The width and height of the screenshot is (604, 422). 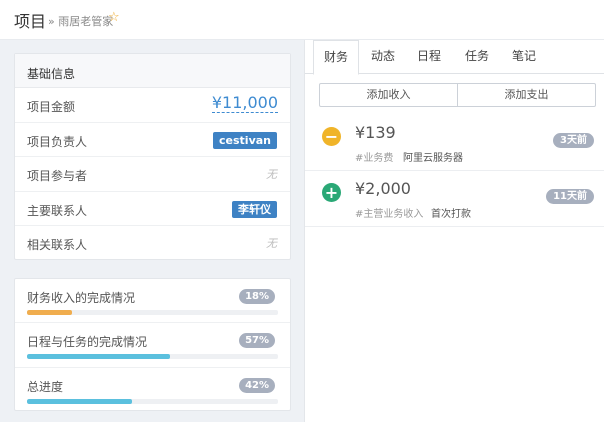 What do you see at coordinates (331, 136) in the screenshot?
I see `minus-icon: −` at bounding box center [331, 136].